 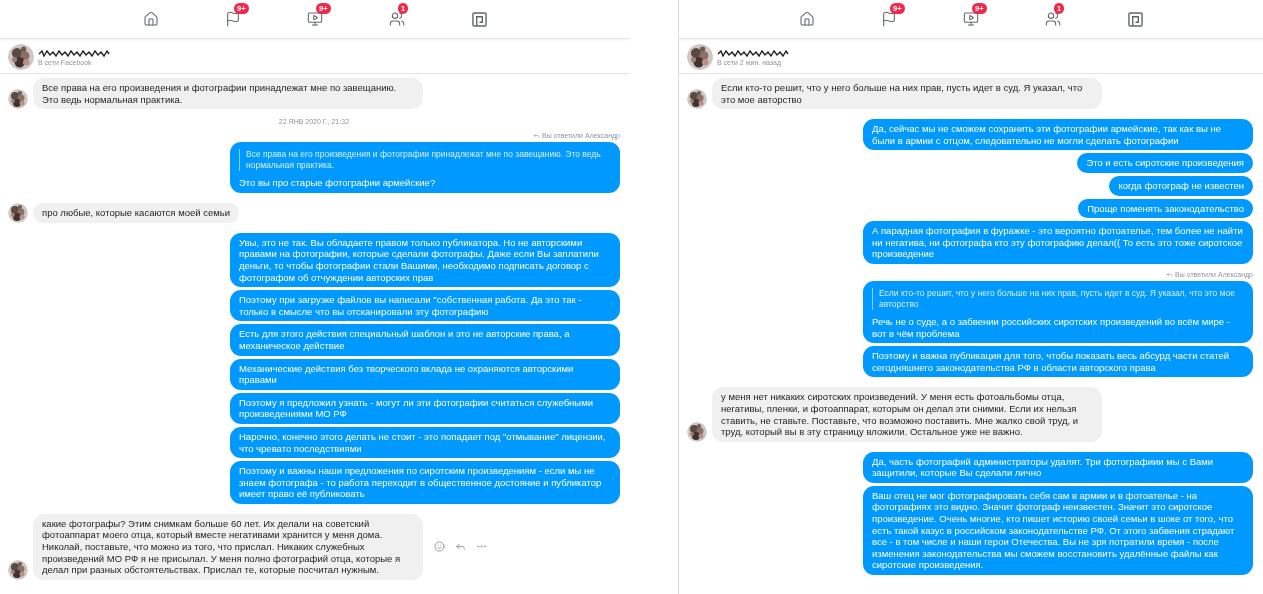 I want to click on received-message: Если кто-то решит, что у него больше на них прав, пусть идет в суд. Я указал, что это мое авторство, so click(x=907, y=94).